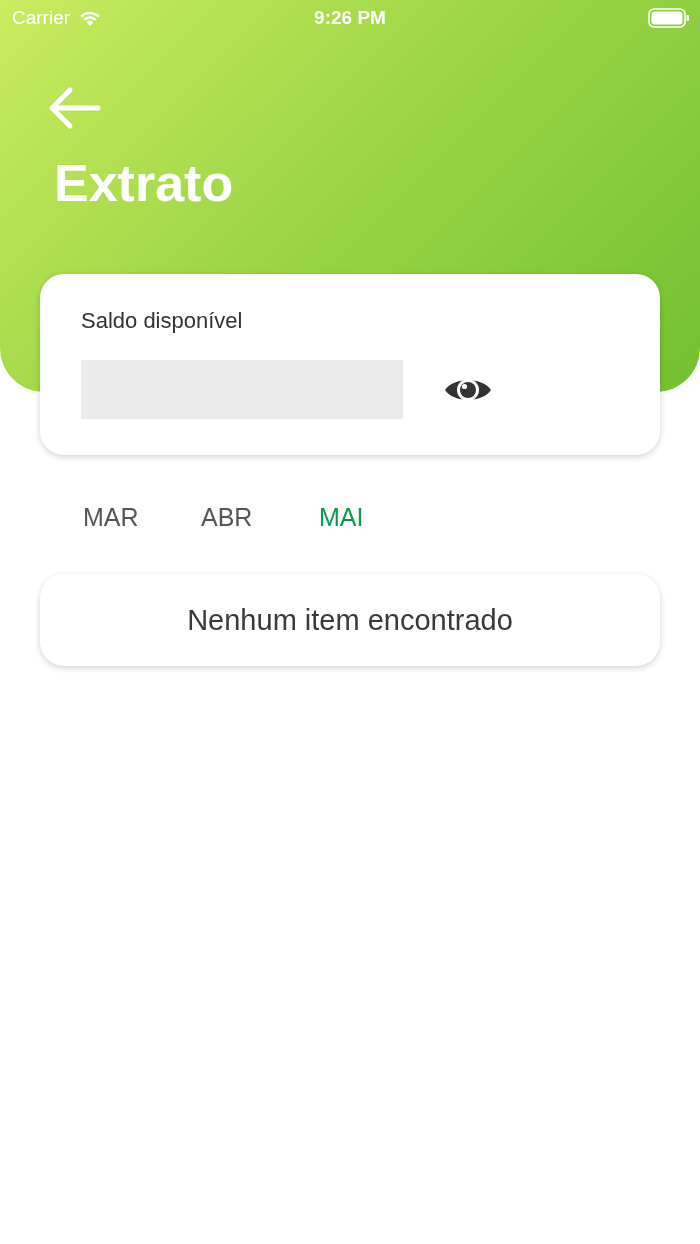  What do you see at coordinates (669, 18) in the screenshot?
I see `battery-icon` at bounding box center [669, 18].